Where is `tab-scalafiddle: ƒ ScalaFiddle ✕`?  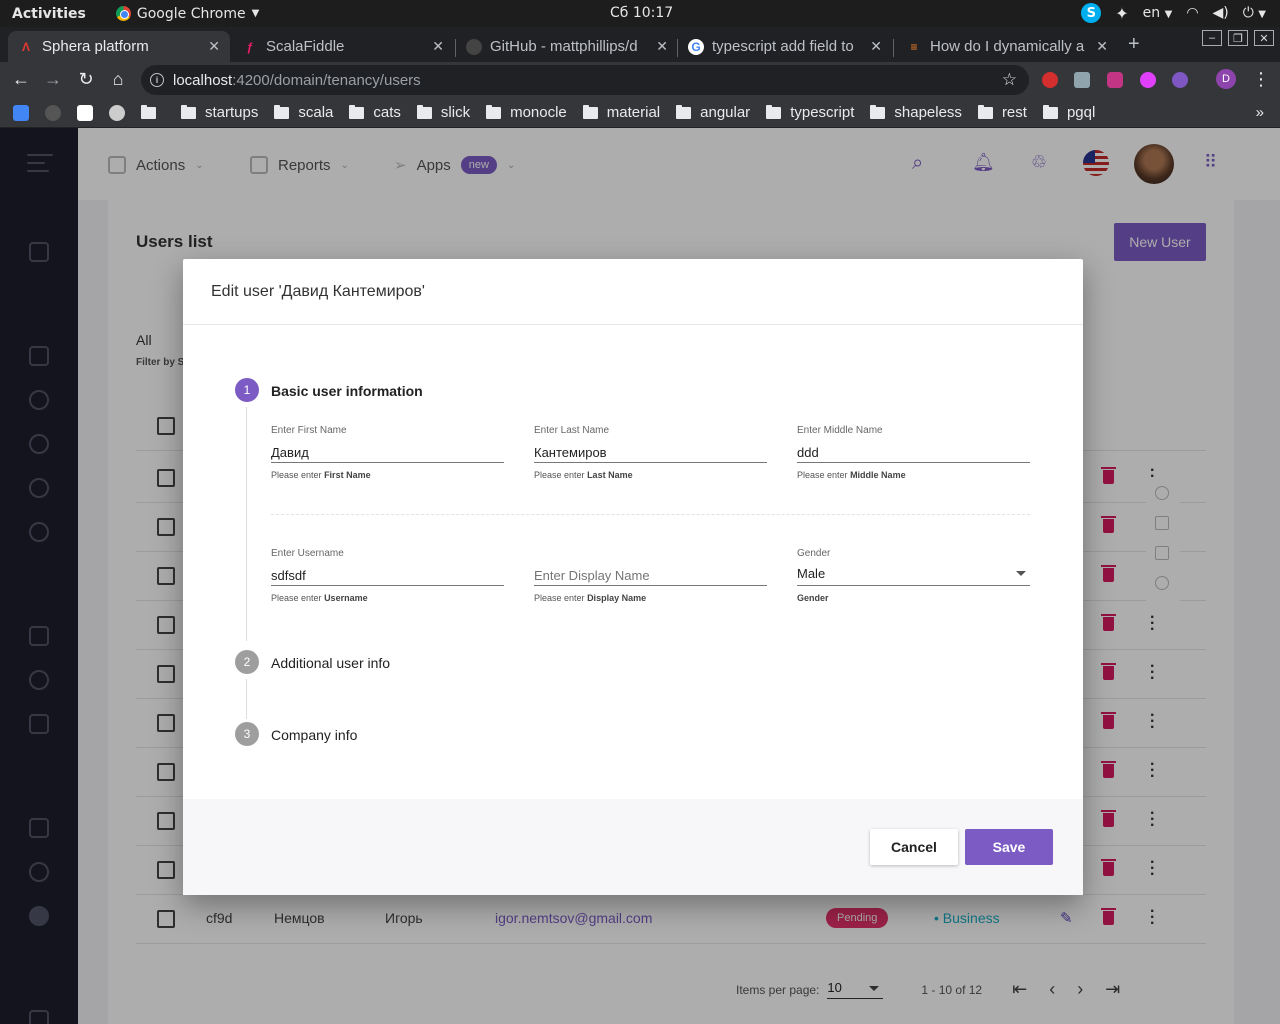 tab-scalafiddle: ƒ ScalaFiddle ✕ is located at coordinates (343, 46).